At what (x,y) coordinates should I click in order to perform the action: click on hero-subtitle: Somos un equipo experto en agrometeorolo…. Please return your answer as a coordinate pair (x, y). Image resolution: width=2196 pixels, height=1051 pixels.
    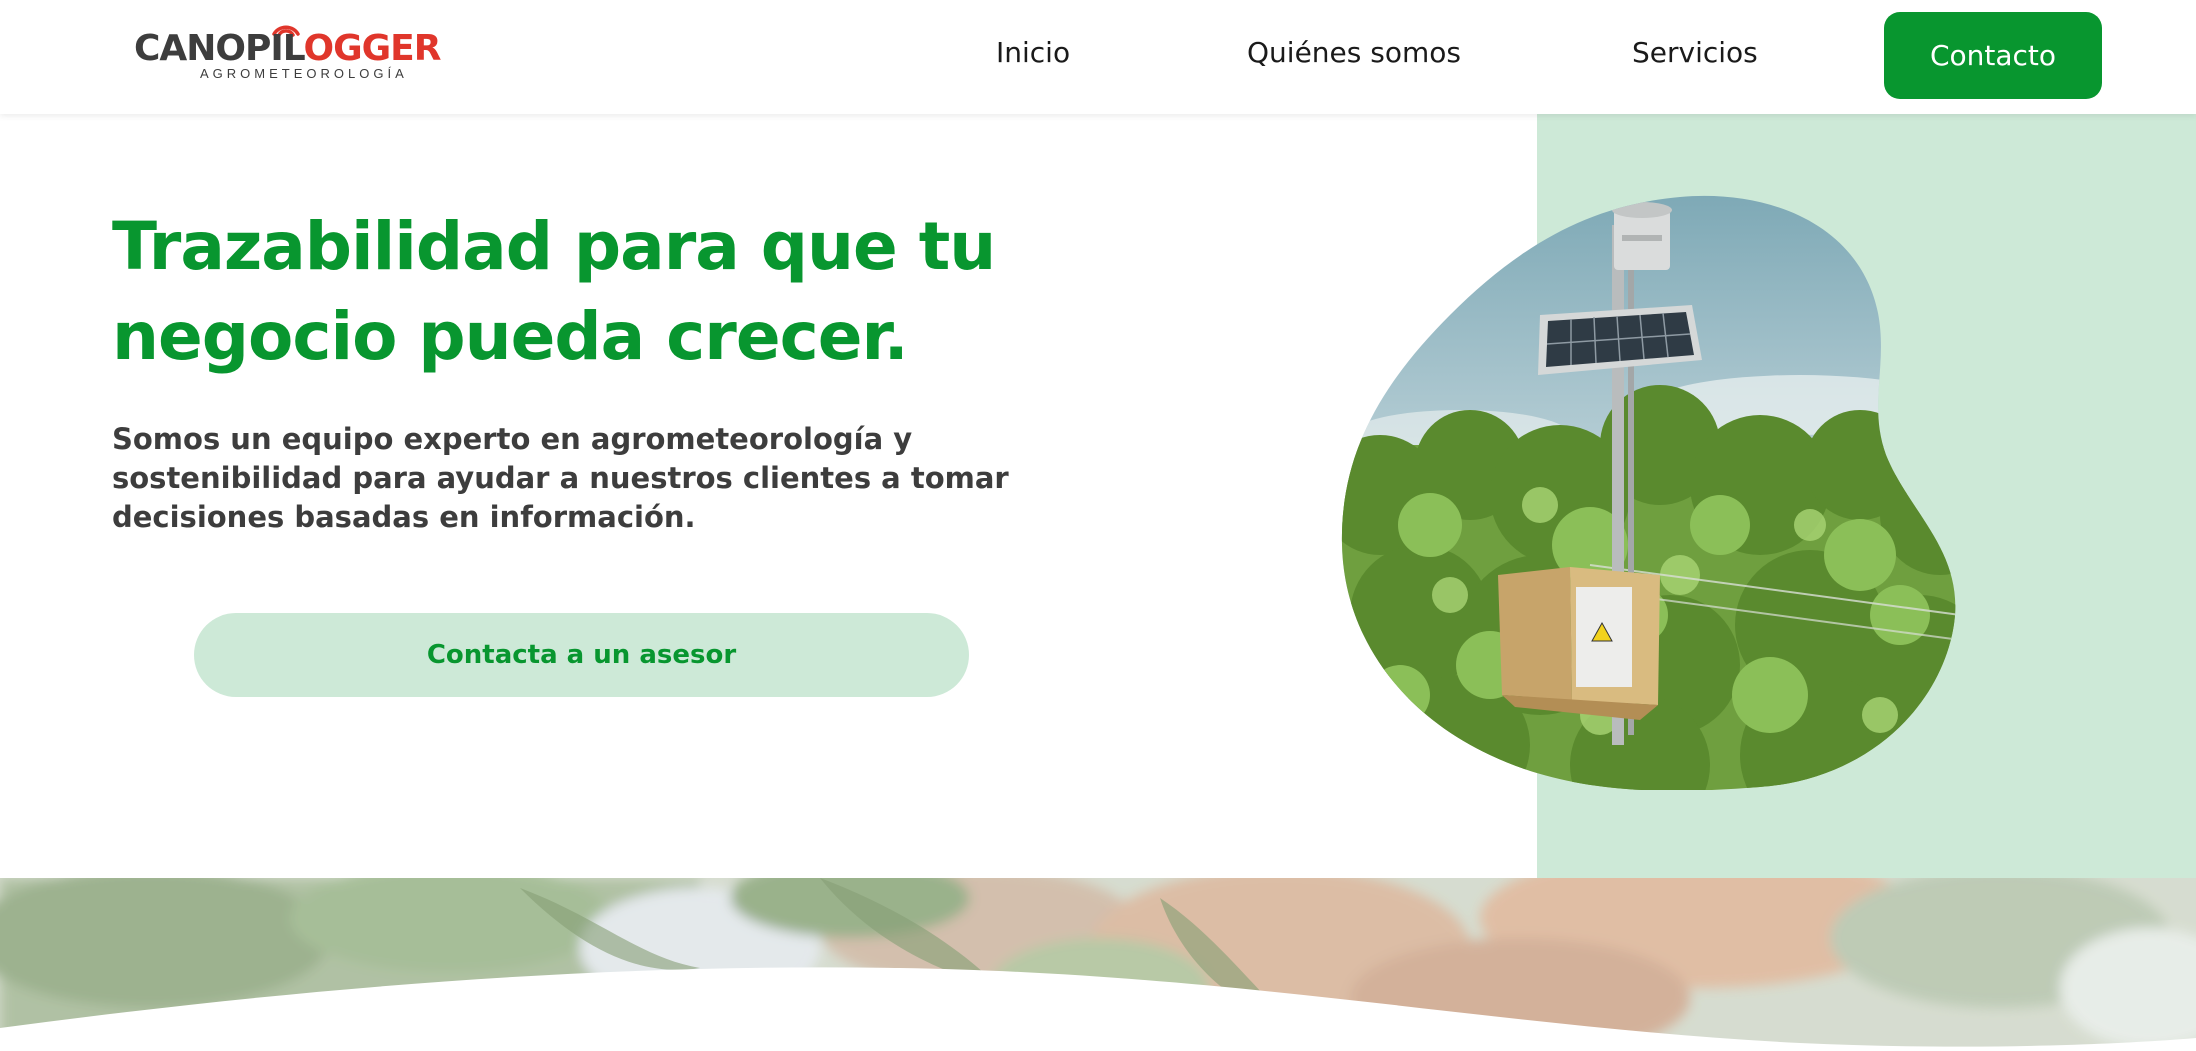
    Looking at the image, I should click on (560, 478).